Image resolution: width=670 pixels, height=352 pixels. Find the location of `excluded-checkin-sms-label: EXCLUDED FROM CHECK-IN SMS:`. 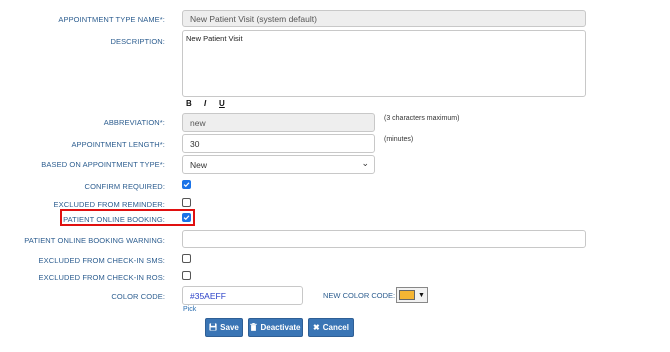

excluded-checkin-sms-label: EXCLUDED FROM CHECK-IN SMS: is located at coordinates (101, 260).